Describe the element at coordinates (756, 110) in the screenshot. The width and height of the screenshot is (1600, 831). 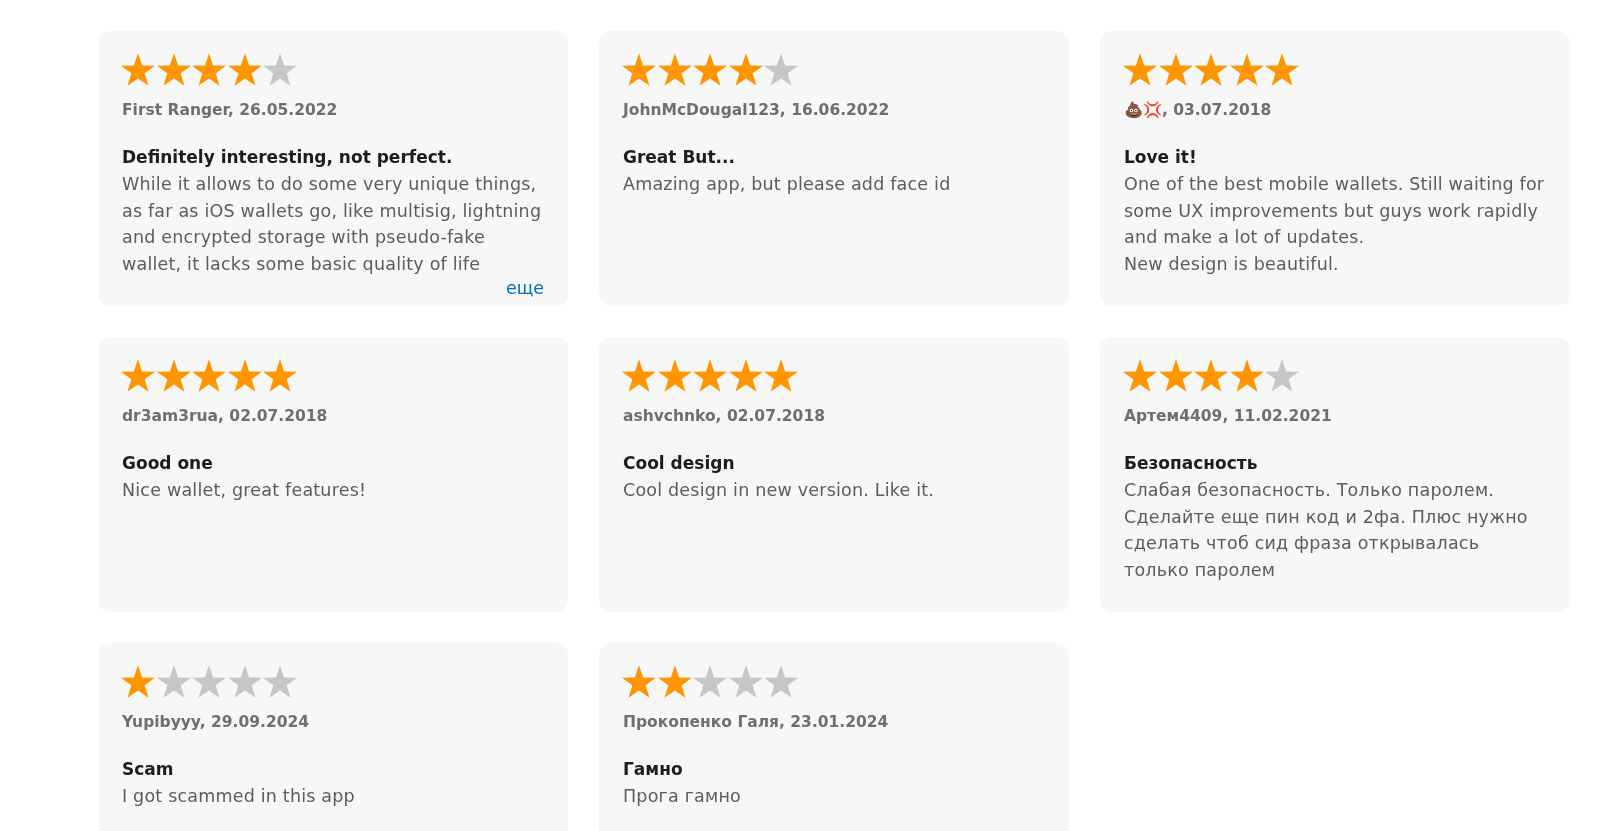
I see `review-author-date: JohnMcDougal123, 16.06.2022` at that location.